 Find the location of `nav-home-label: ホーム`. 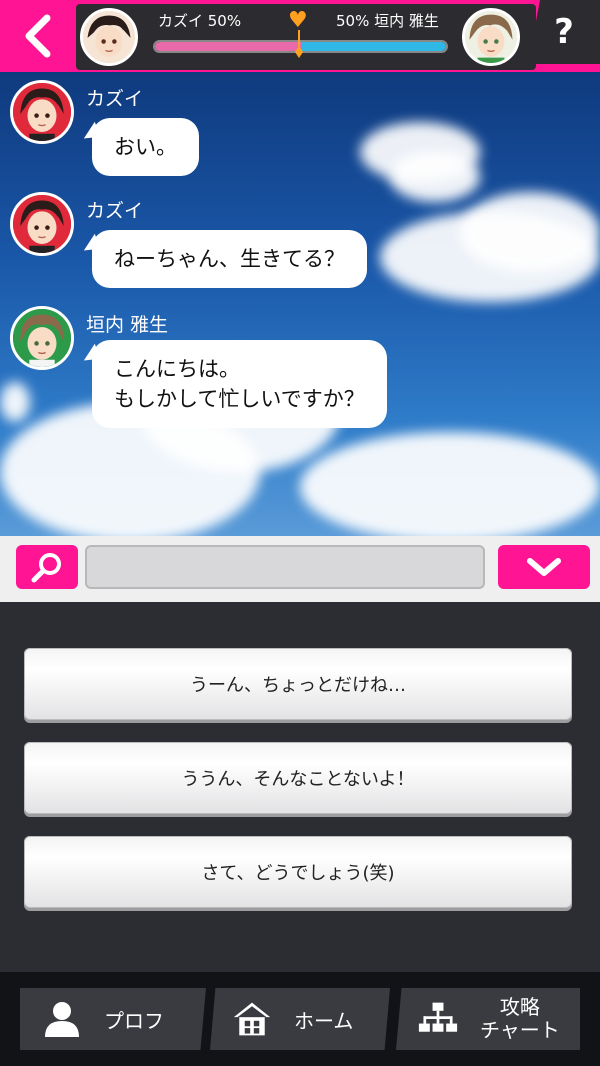

nav-home-label: ホーム is located at coordinates (324, 1020).